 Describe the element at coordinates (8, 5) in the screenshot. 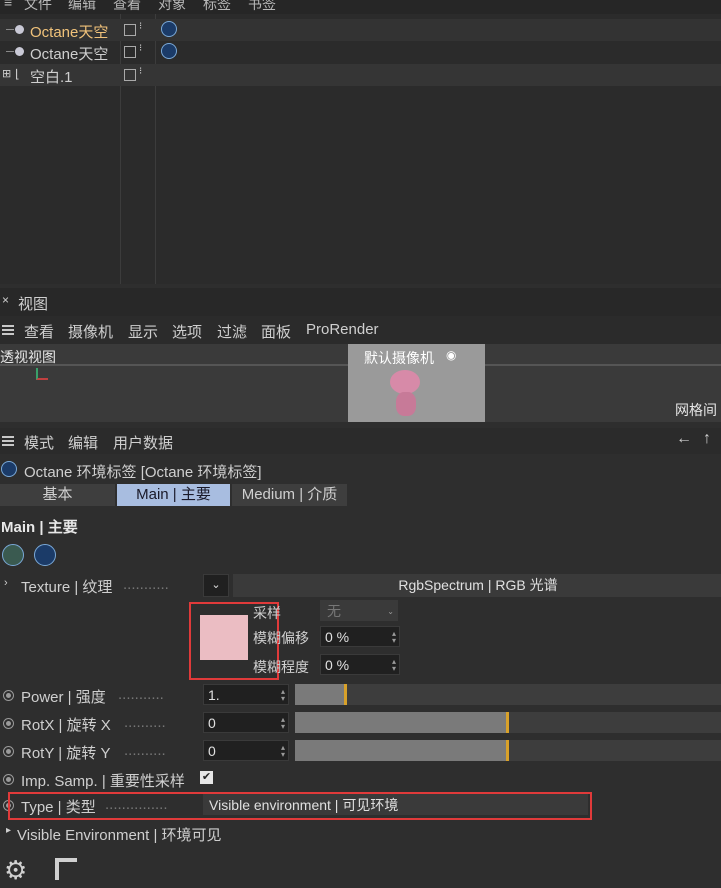

I see `menu-item-doc-icon: ≡` at that location.